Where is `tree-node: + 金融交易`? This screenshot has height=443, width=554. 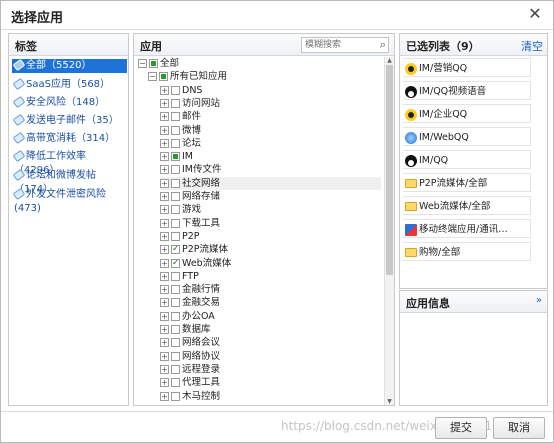
tree-node: + 金融交易 is located at coordinates (270, 302).